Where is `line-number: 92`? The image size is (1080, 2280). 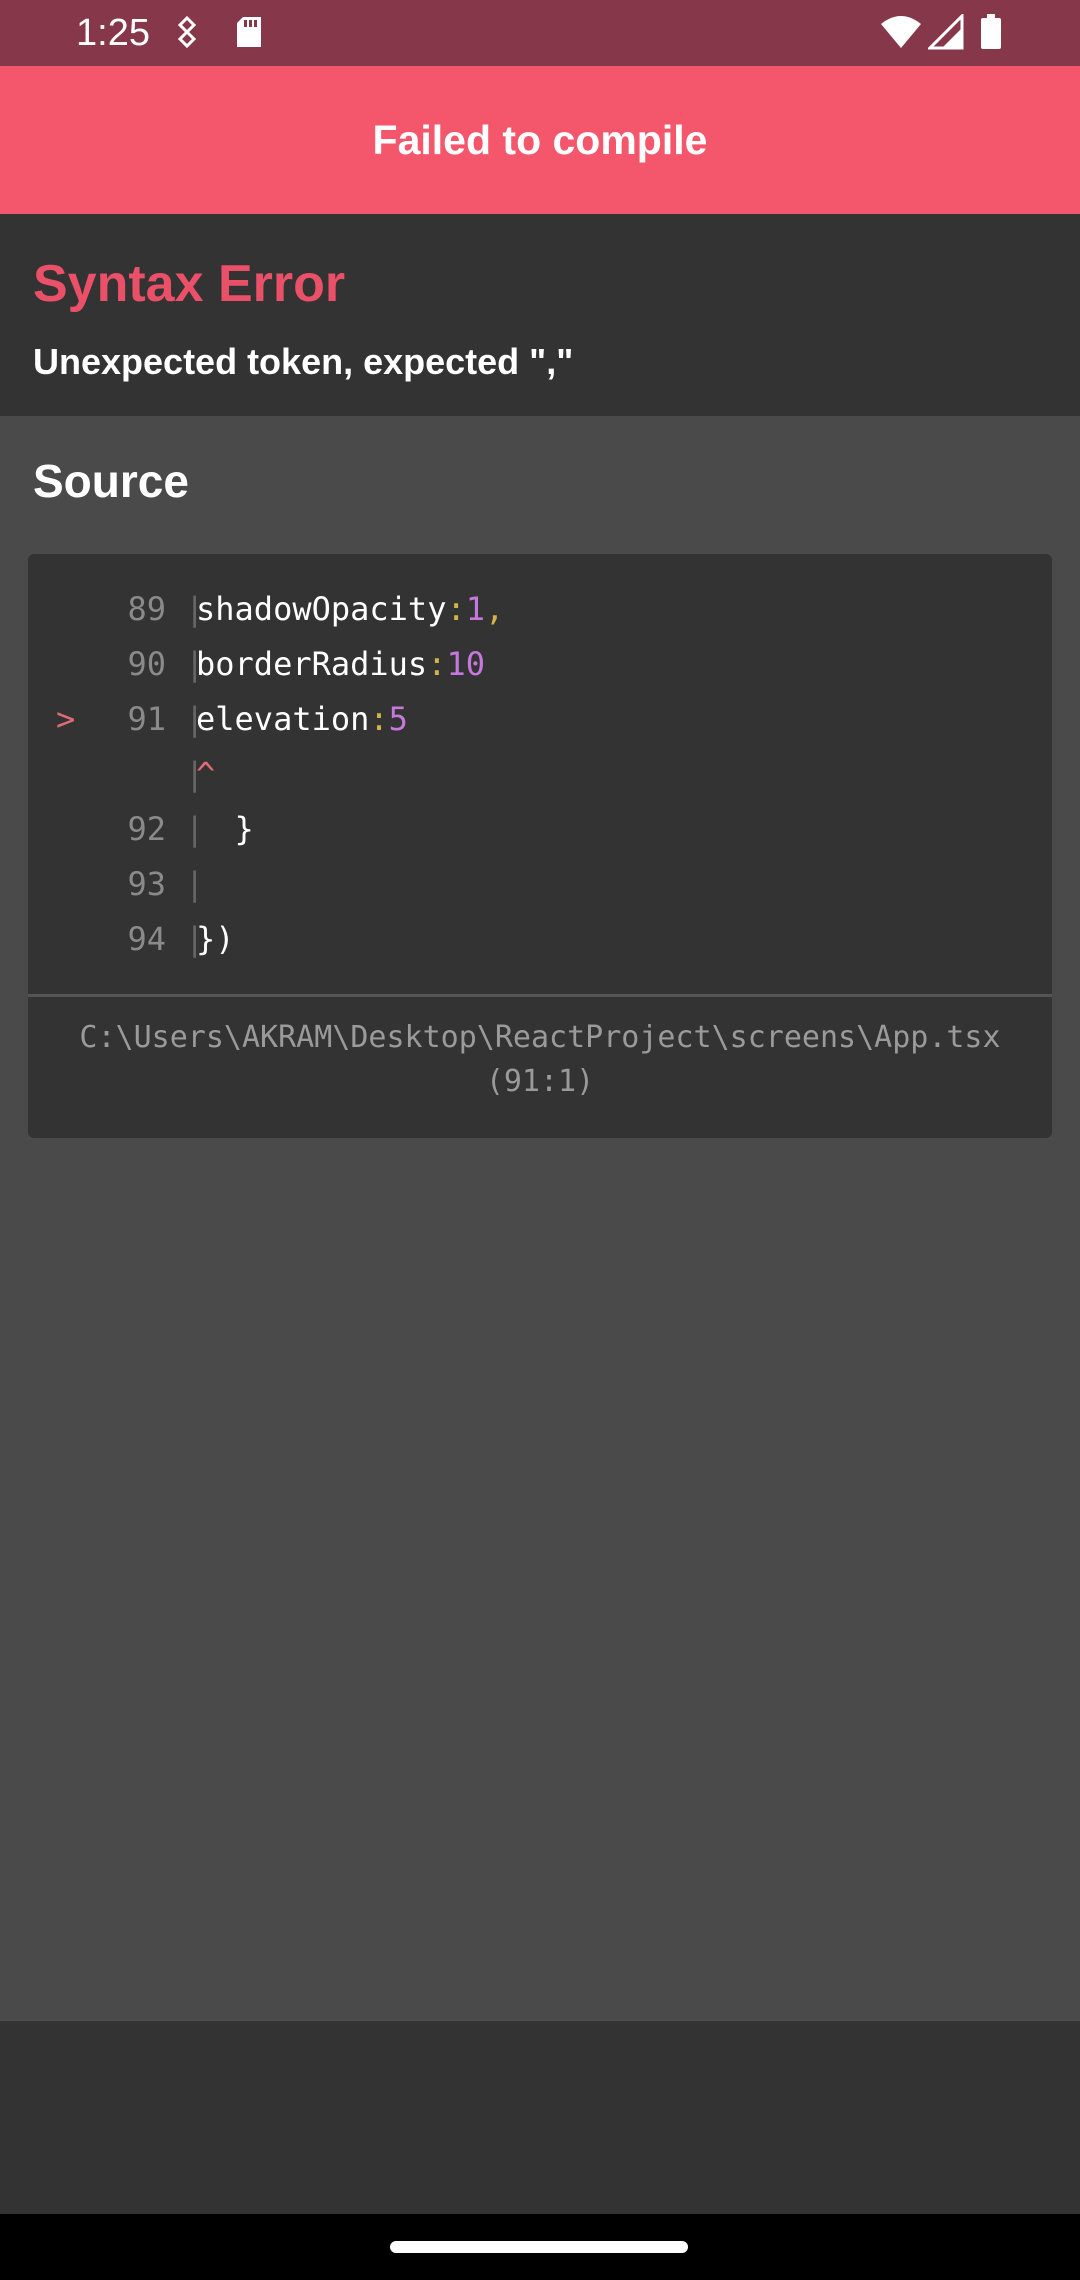 line-number: 92 is located at coordinates (146, 829).